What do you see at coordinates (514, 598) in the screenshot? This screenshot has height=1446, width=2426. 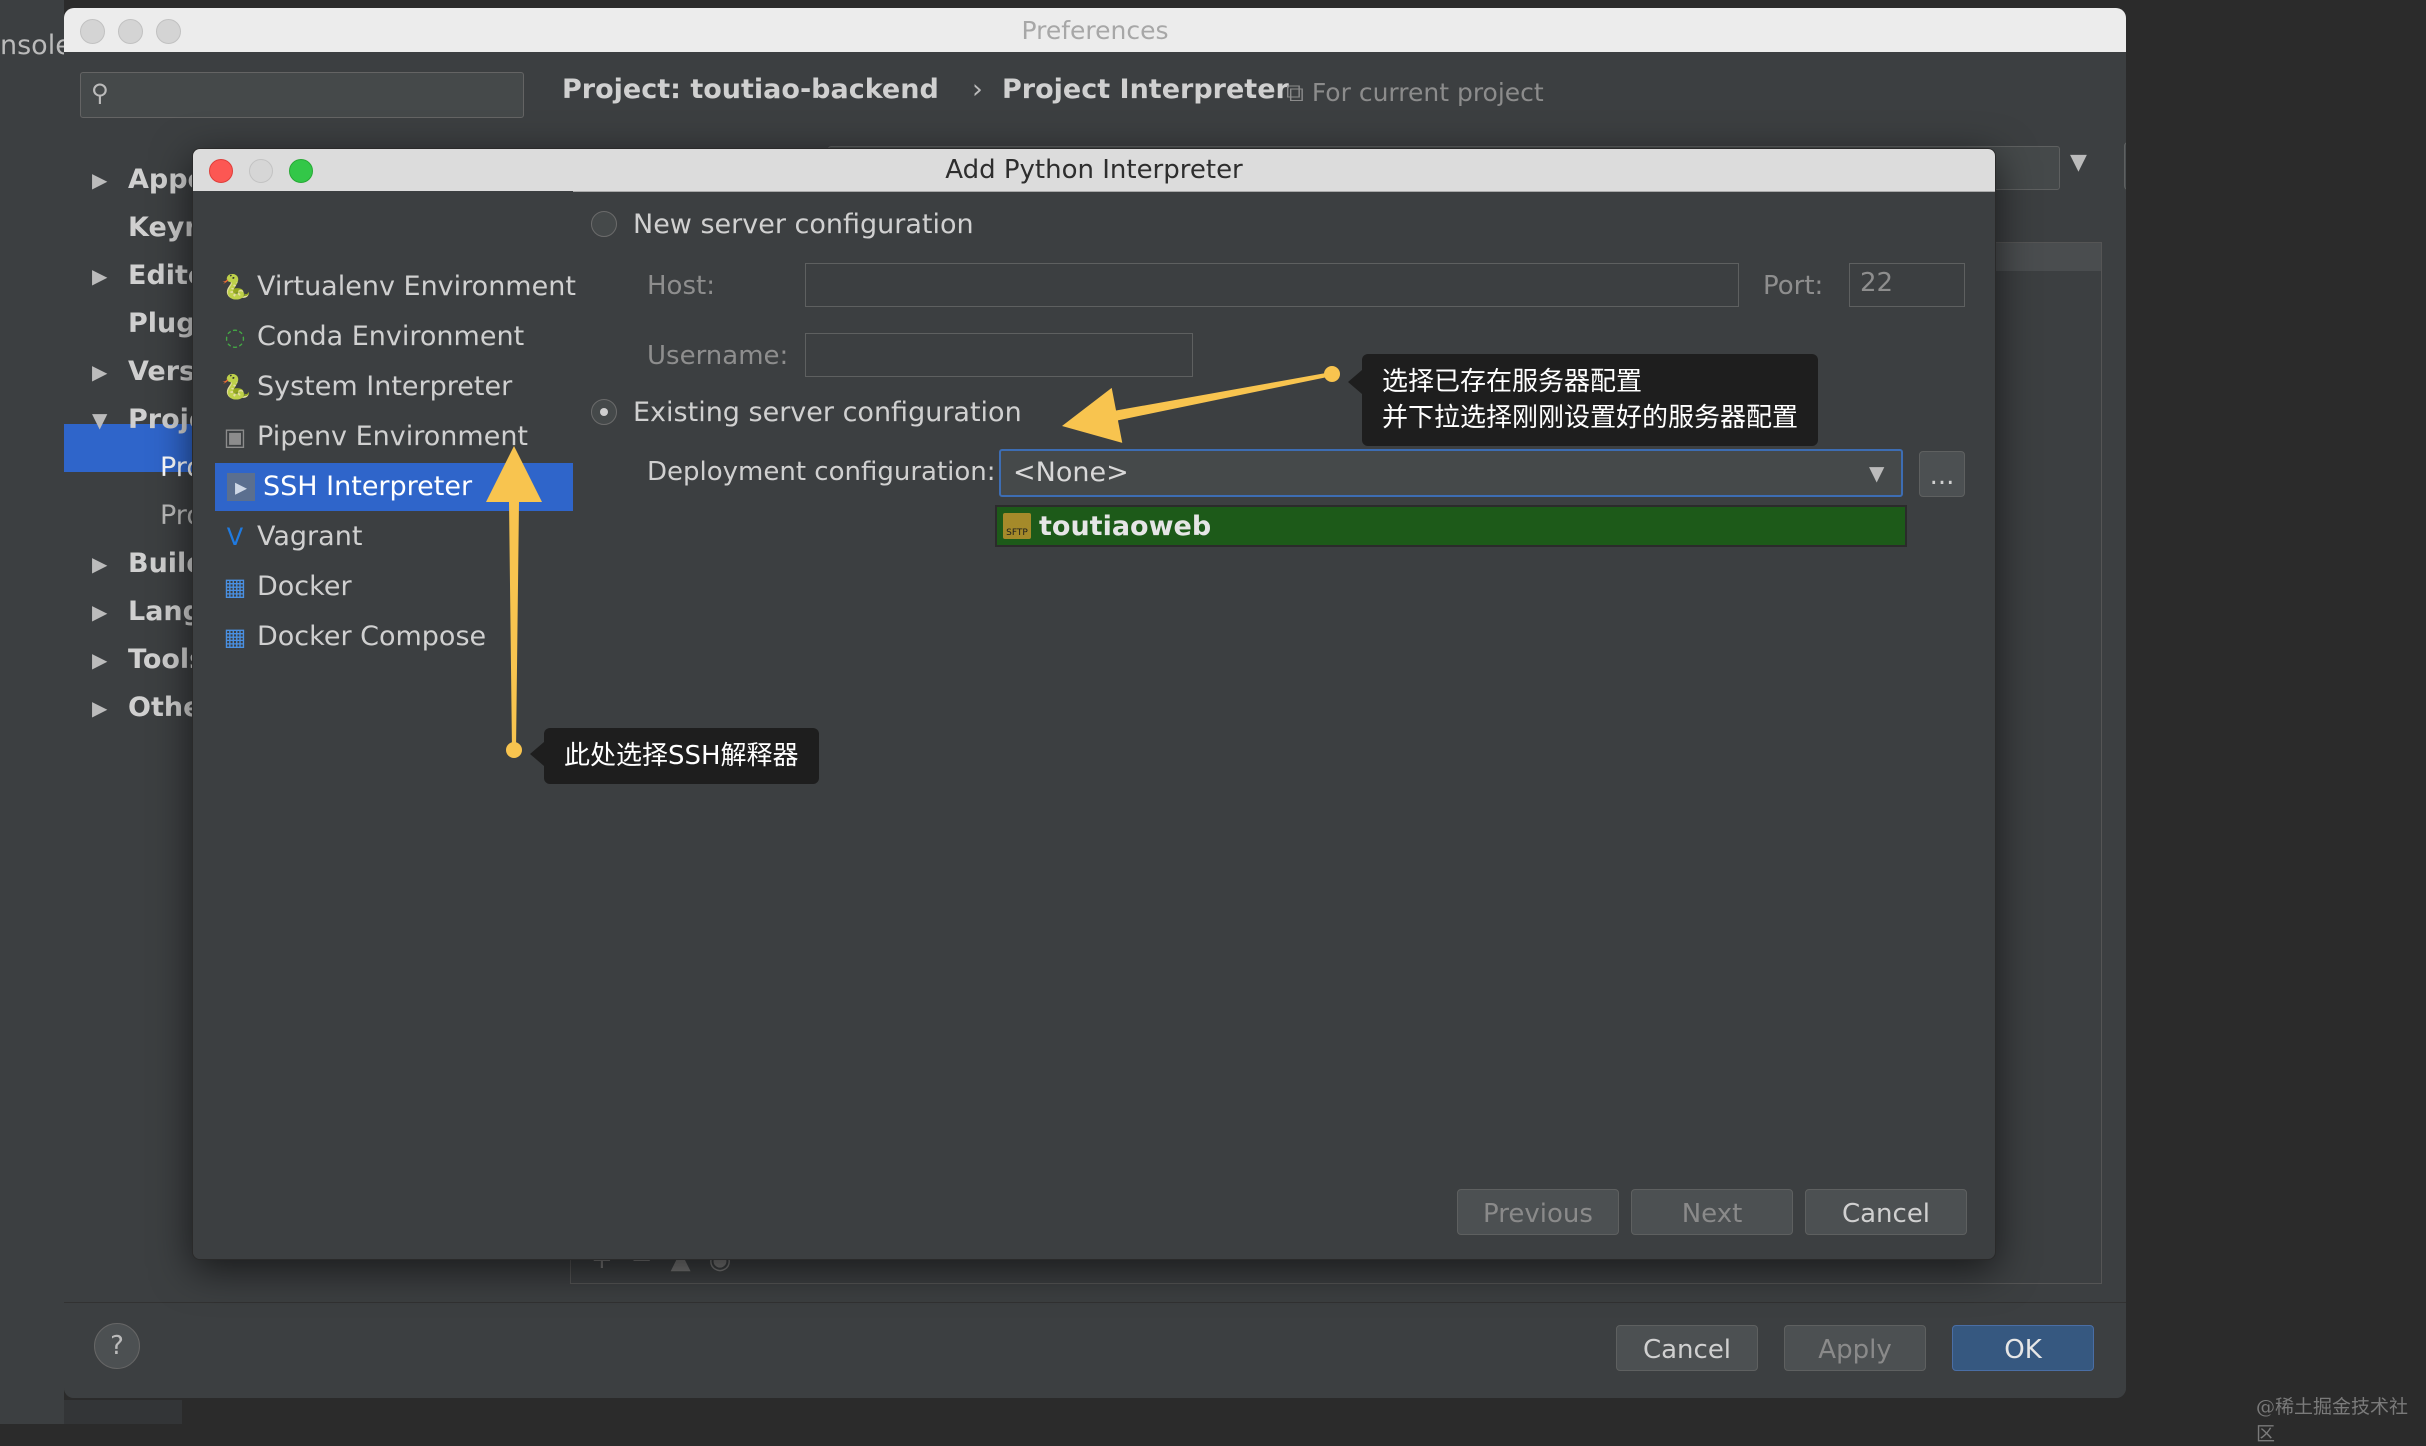 I see `arrow-to-ssh-interpreter` at bounding box center [514, 598].